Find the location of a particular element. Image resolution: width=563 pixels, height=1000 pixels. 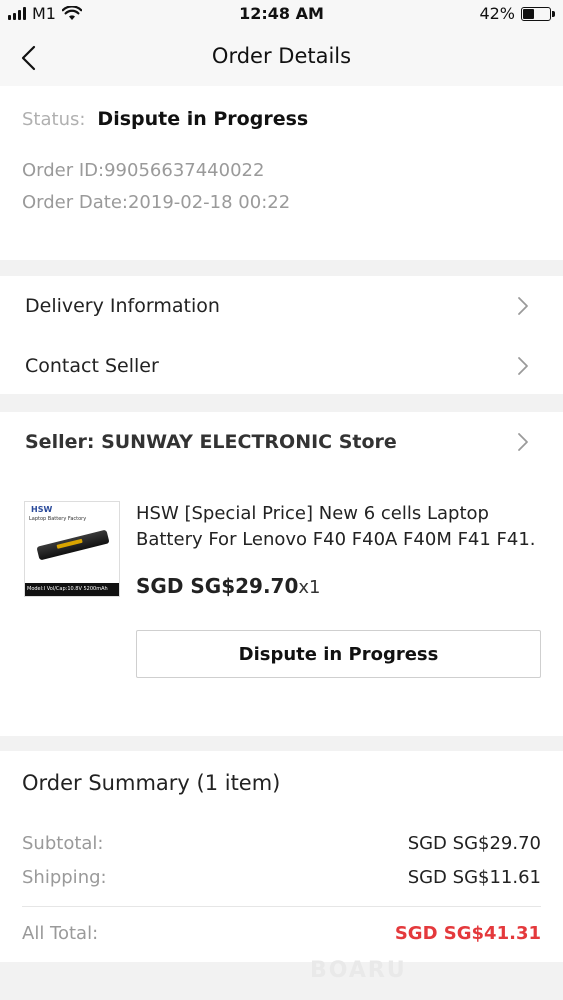

order-date: Order Date:2019-02-18 00:22 is located at coordinates (156, 202).